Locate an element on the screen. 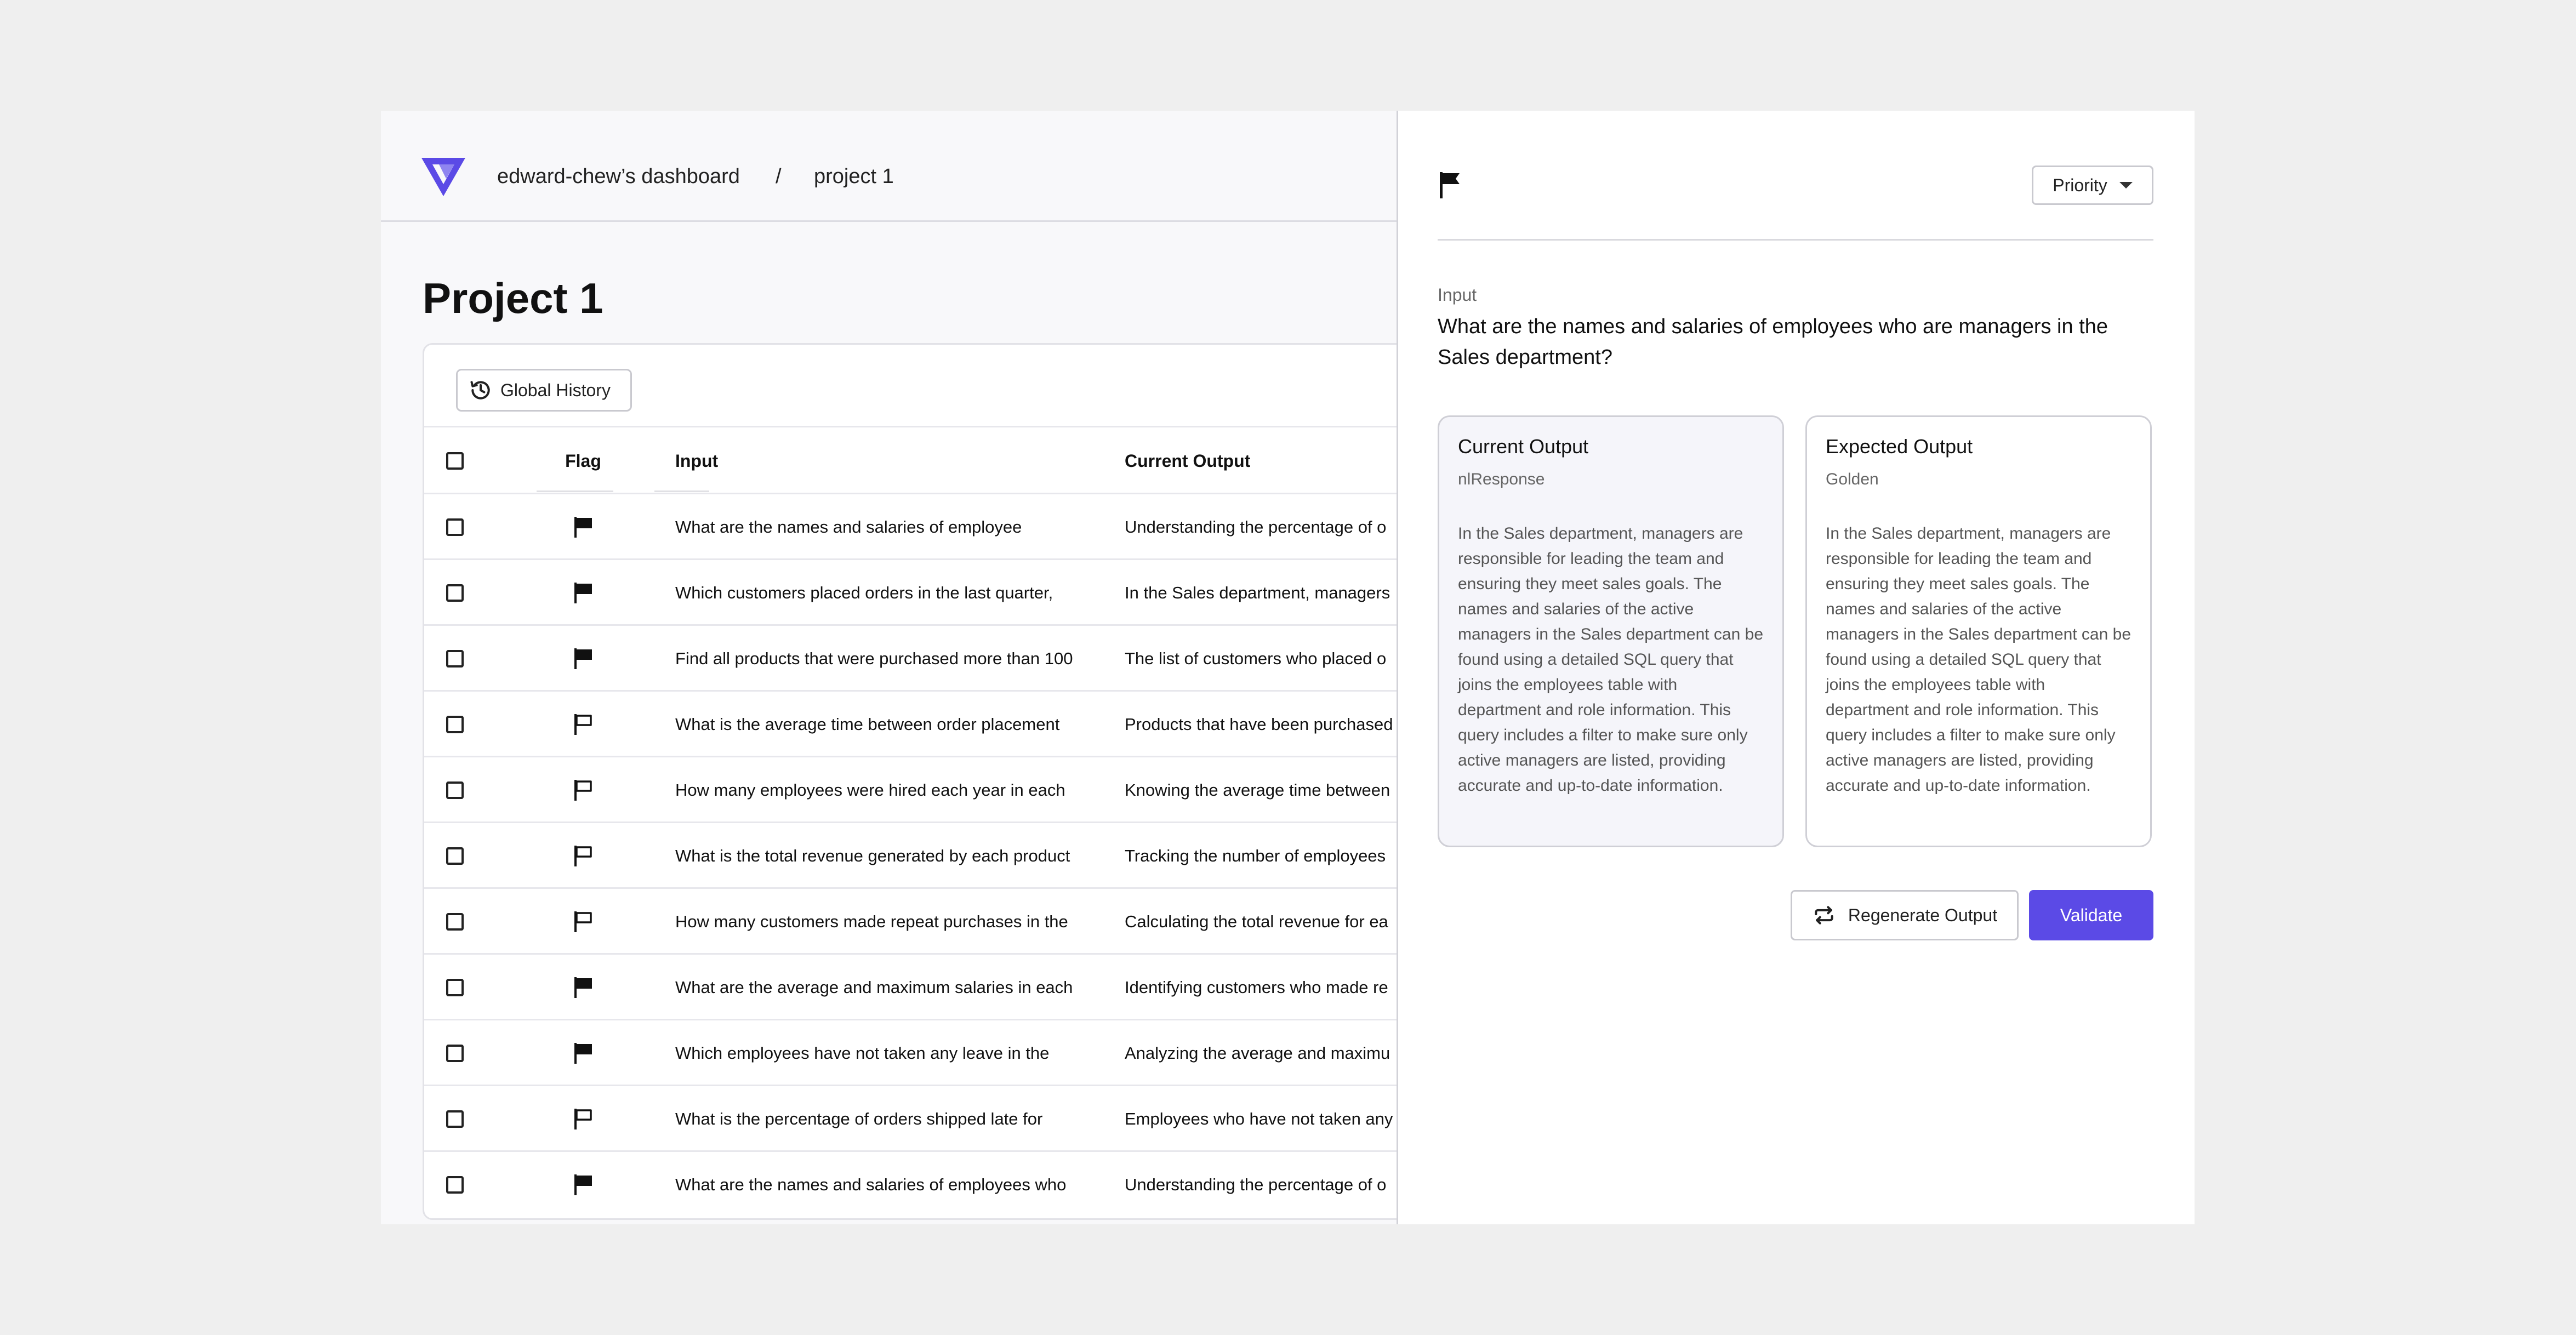  expected-output-source: Golden is located at coordinates (1852, 479).